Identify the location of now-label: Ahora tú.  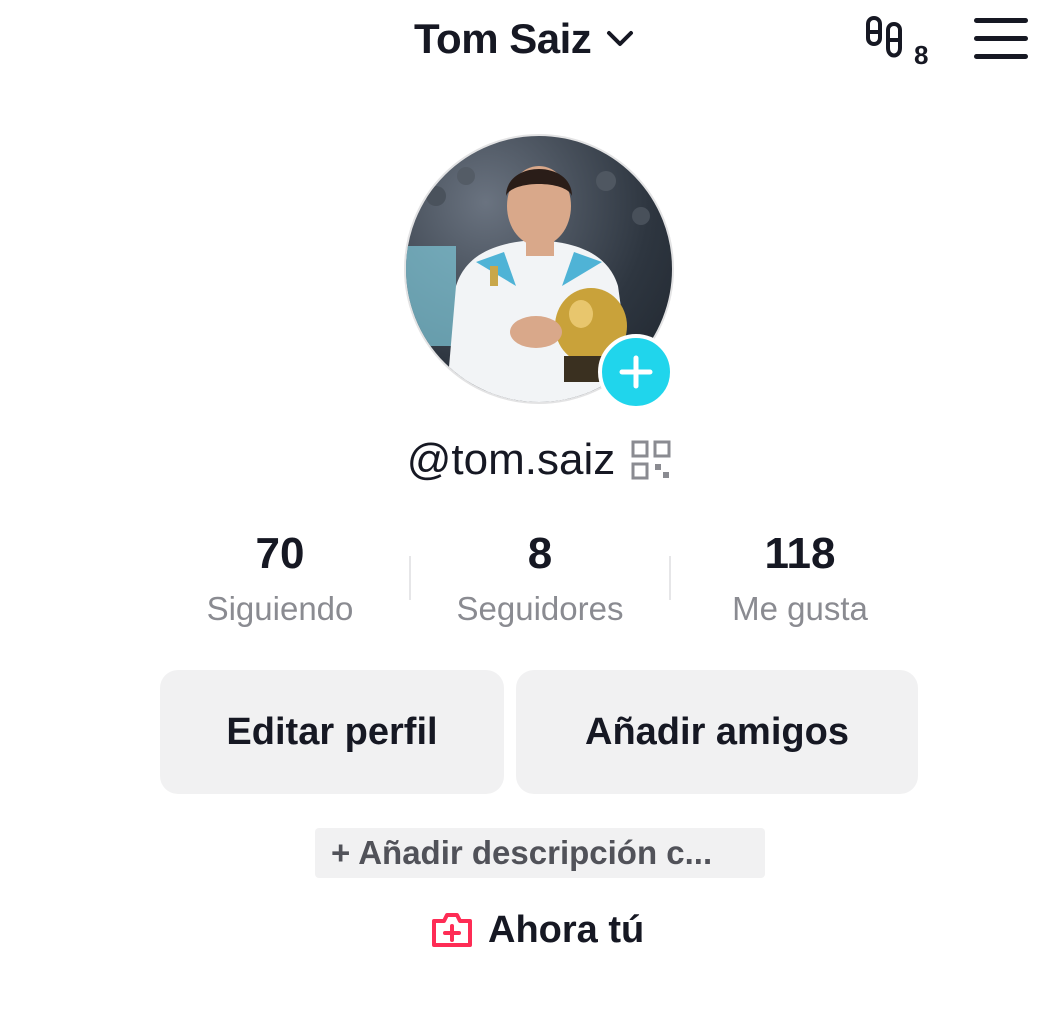
(566, 929).